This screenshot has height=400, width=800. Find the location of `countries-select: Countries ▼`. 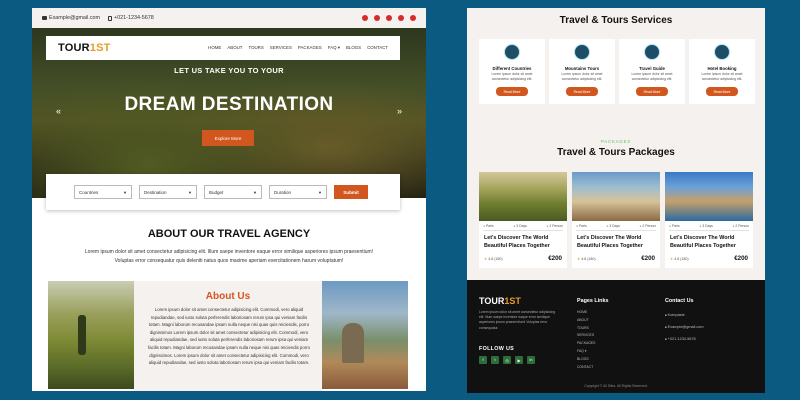

countries-select: Countries ▼ is located at coordinates (103, 192).